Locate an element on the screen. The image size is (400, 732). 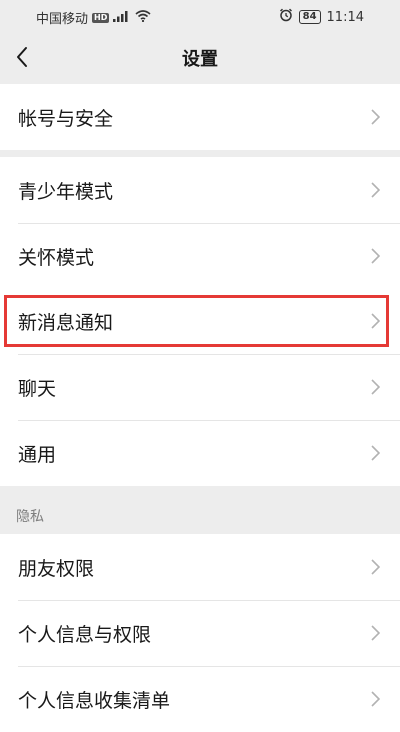
settings-item-personal-info-collection-list: 个人信息收集清单 is located at coordinates (200, 699).